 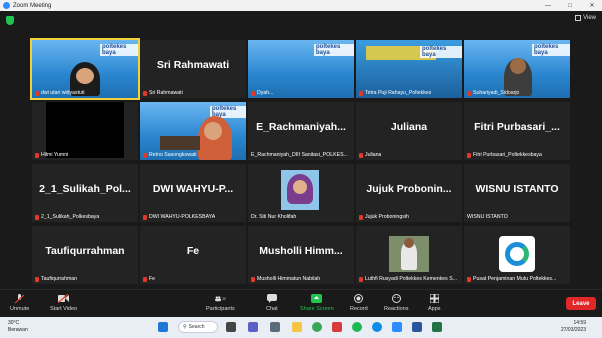 What do you see at coordinates (396, 303) in the screenshot?
I see `reactions-button: Reactions` at bounding box center [396, 303].